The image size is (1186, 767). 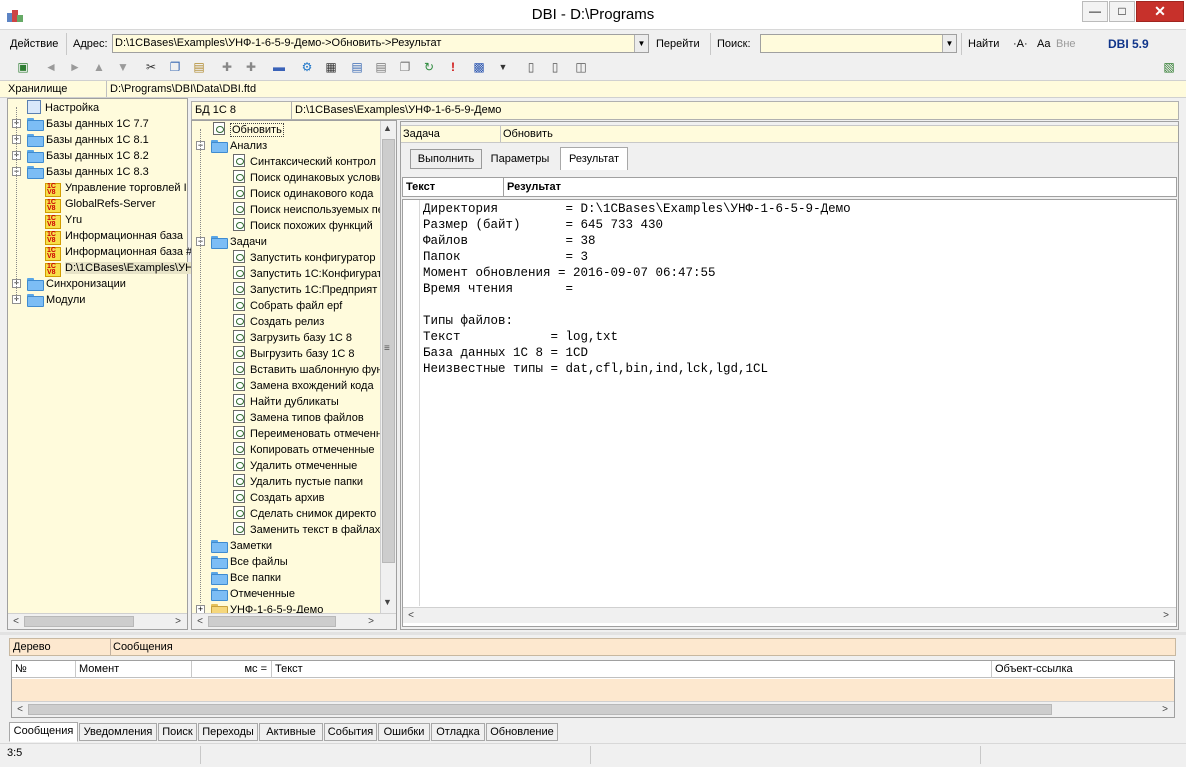 I want to click on scroll-up-icon: ▲, so click(x=387, y=128).